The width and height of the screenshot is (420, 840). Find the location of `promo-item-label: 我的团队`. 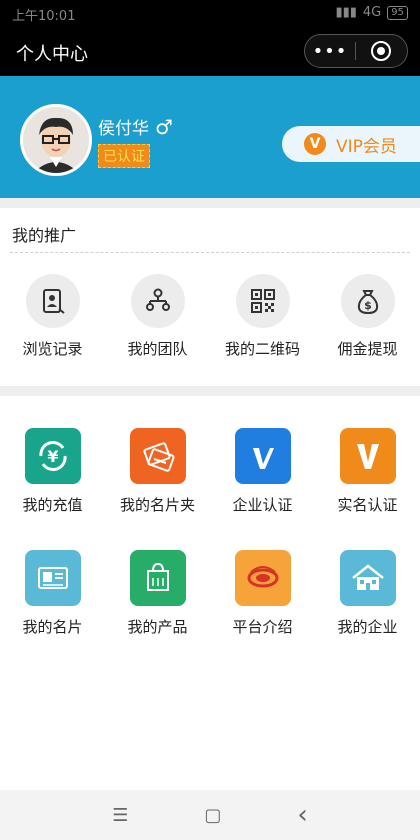

promo-item-label: 我的团队 is located at coordinates (157, 349).